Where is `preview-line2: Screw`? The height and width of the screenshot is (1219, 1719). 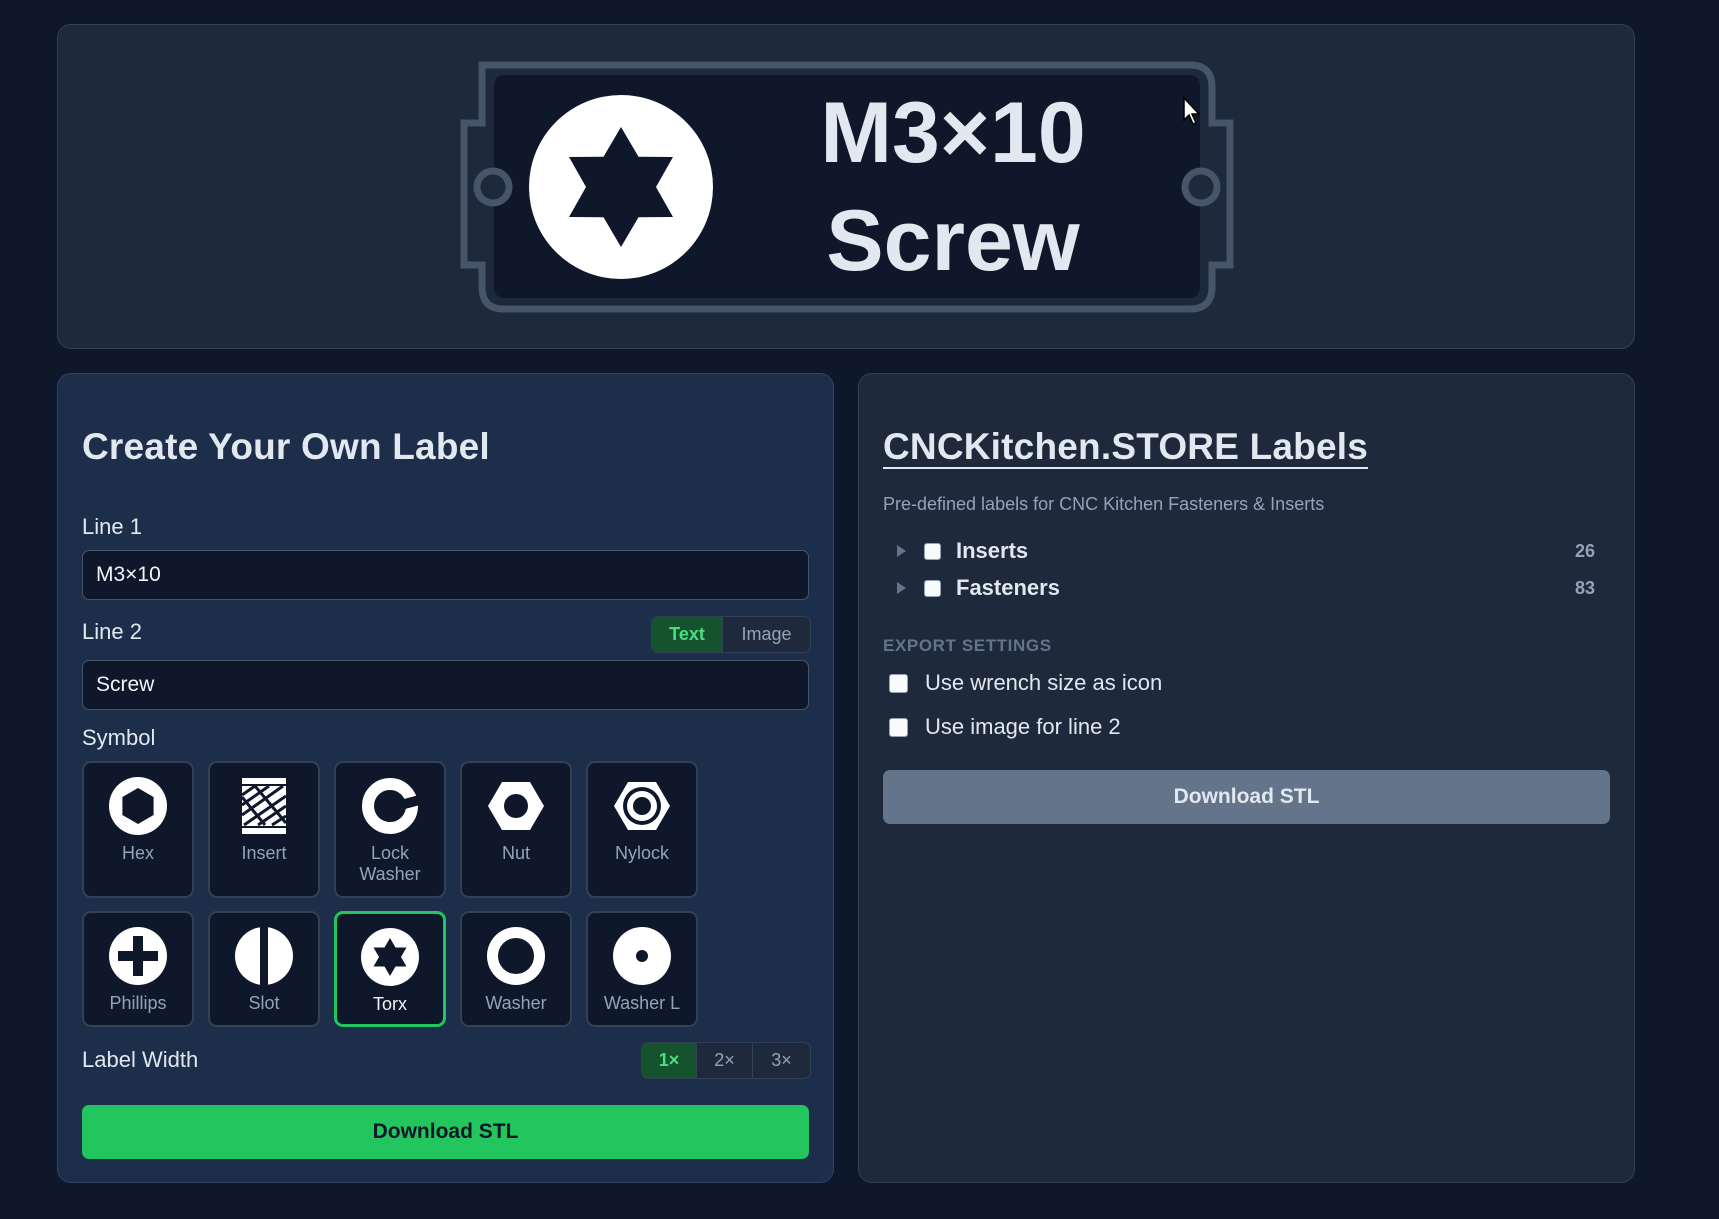 preview-line2: Screw is located at coordinates (953, 241).